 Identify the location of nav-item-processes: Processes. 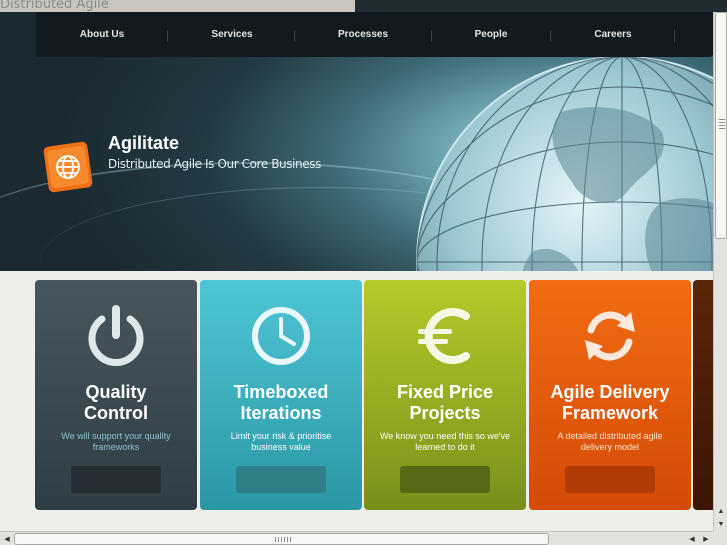
(363, 34).